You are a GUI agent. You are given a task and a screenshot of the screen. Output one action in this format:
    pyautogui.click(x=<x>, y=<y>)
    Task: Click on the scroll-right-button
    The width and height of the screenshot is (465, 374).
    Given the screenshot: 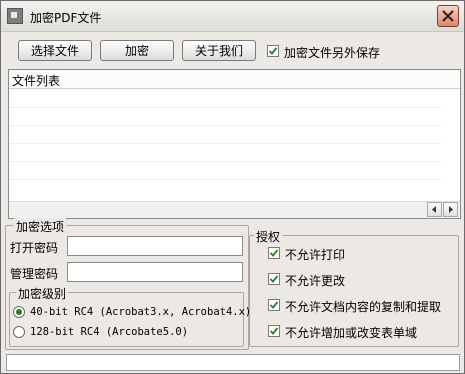 What is the action you would take?
    pyautogui.click(x=450, y=209)
    